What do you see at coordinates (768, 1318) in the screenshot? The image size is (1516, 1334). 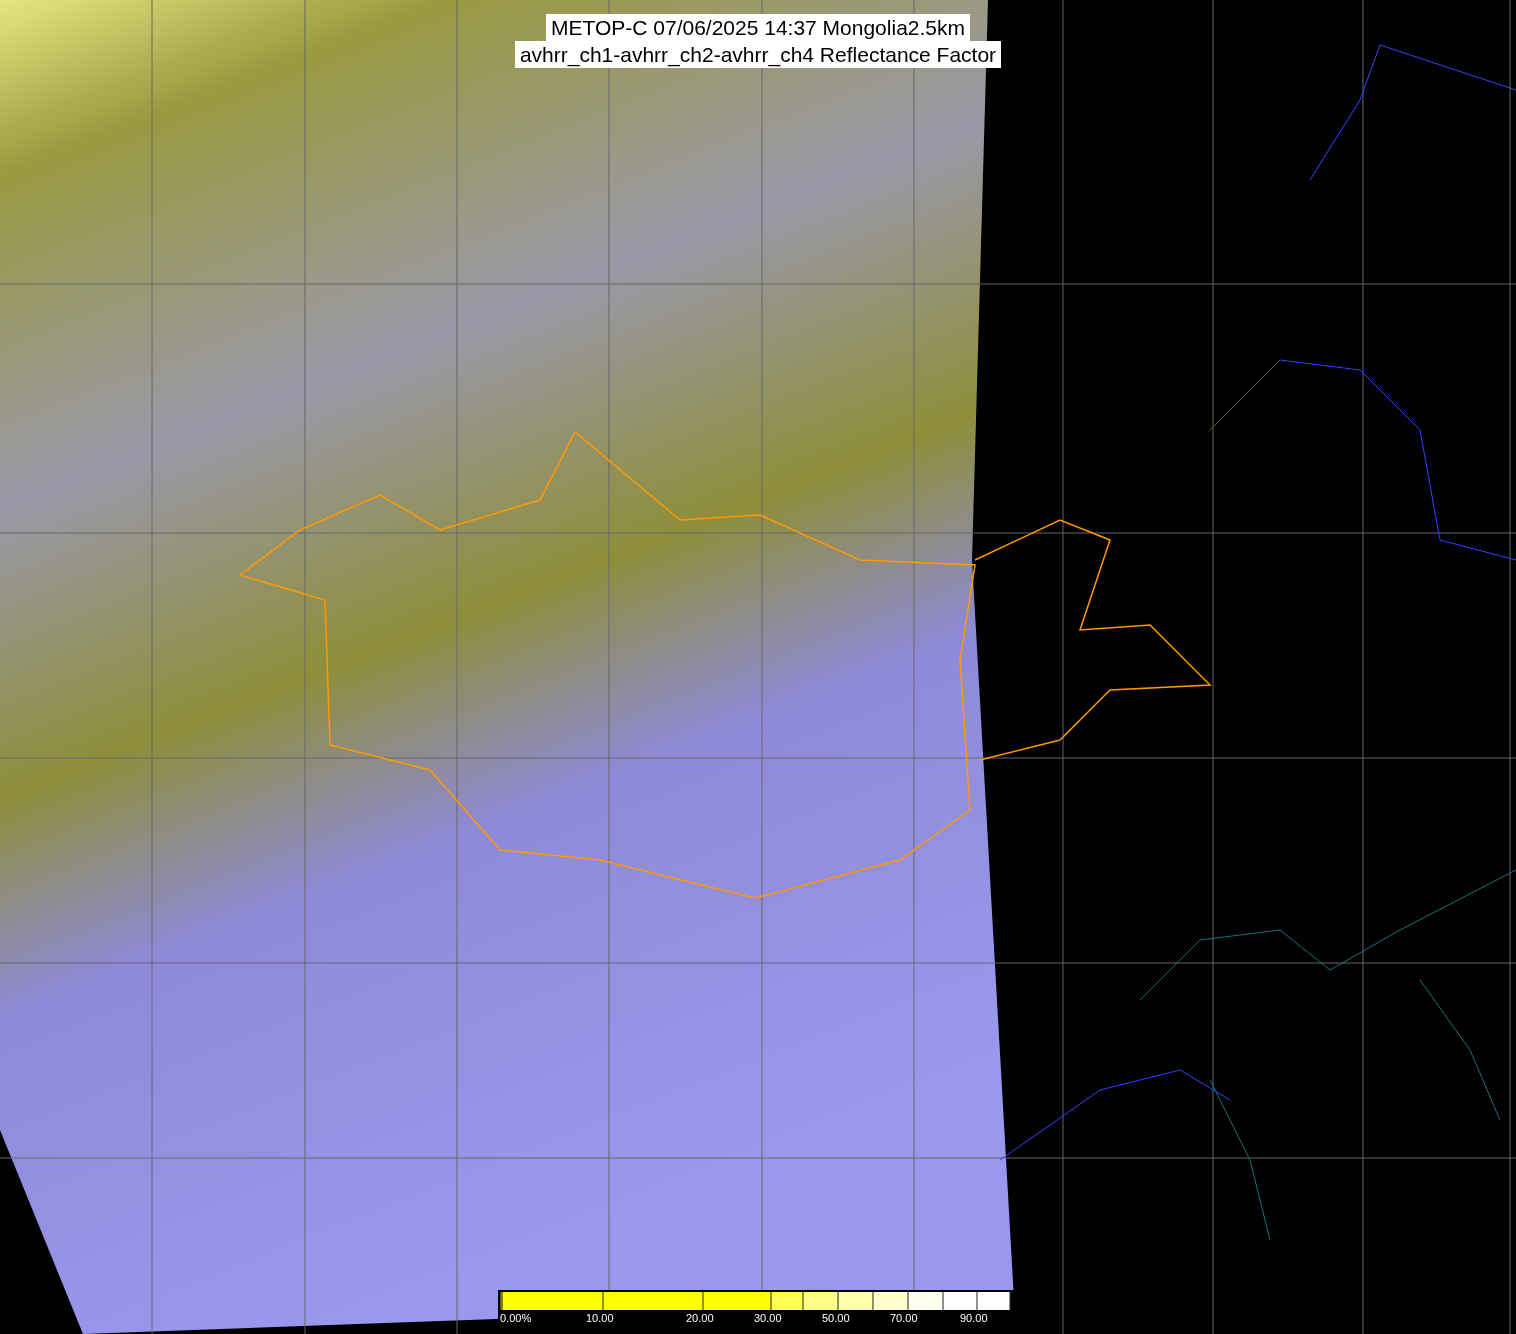 I see `scale-label: 30.00` at bounding box center [768, 1318].